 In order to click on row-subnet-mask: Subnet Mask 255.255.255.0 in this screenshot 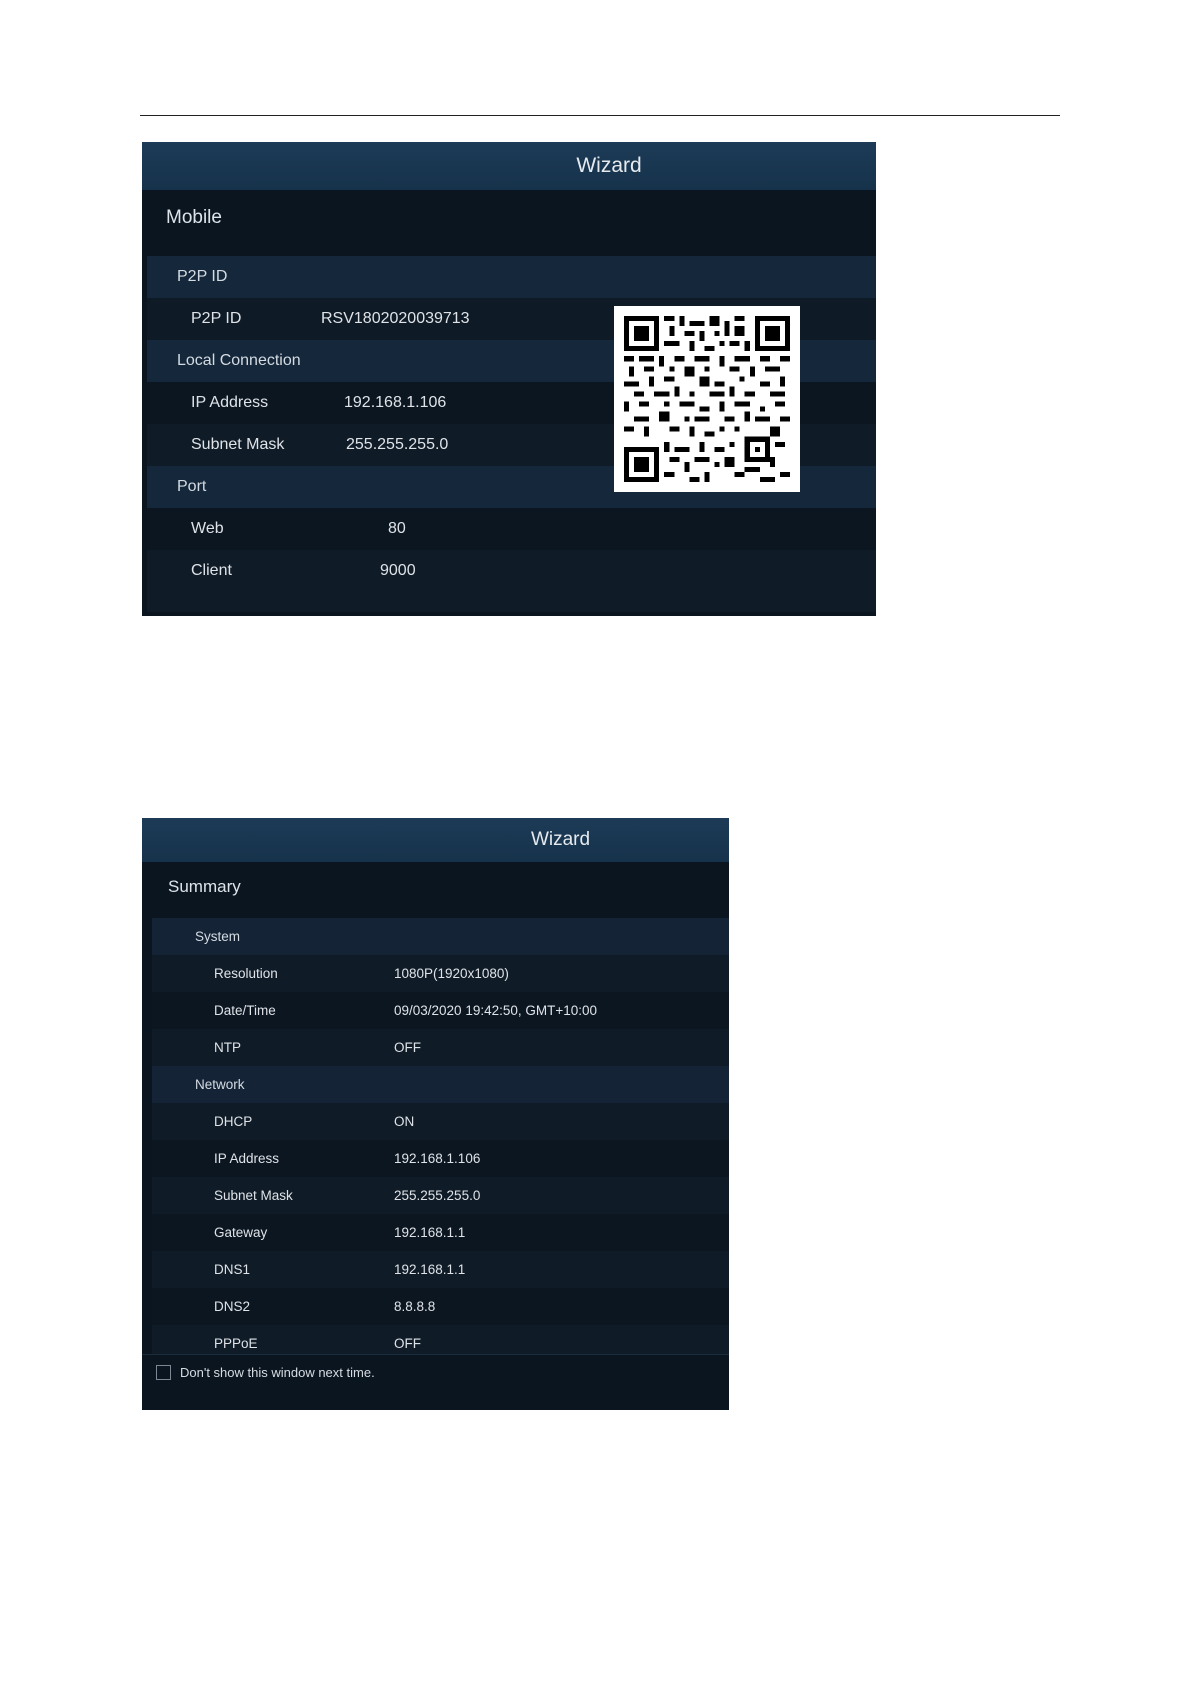, I will do `click(440, 1195)`.